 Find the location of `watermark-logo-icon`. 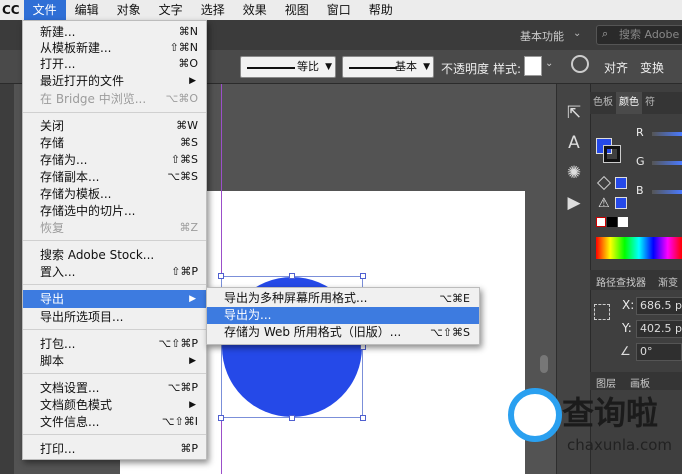

watermark-logo-icon is located at coordinates (535, 415).